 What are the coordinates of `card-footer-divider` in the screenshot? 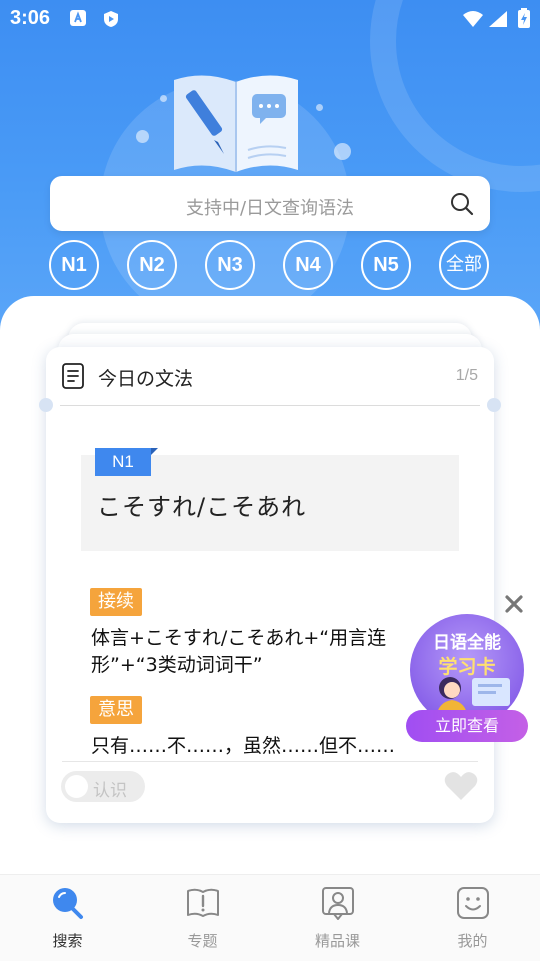 It's located at (270, 761).